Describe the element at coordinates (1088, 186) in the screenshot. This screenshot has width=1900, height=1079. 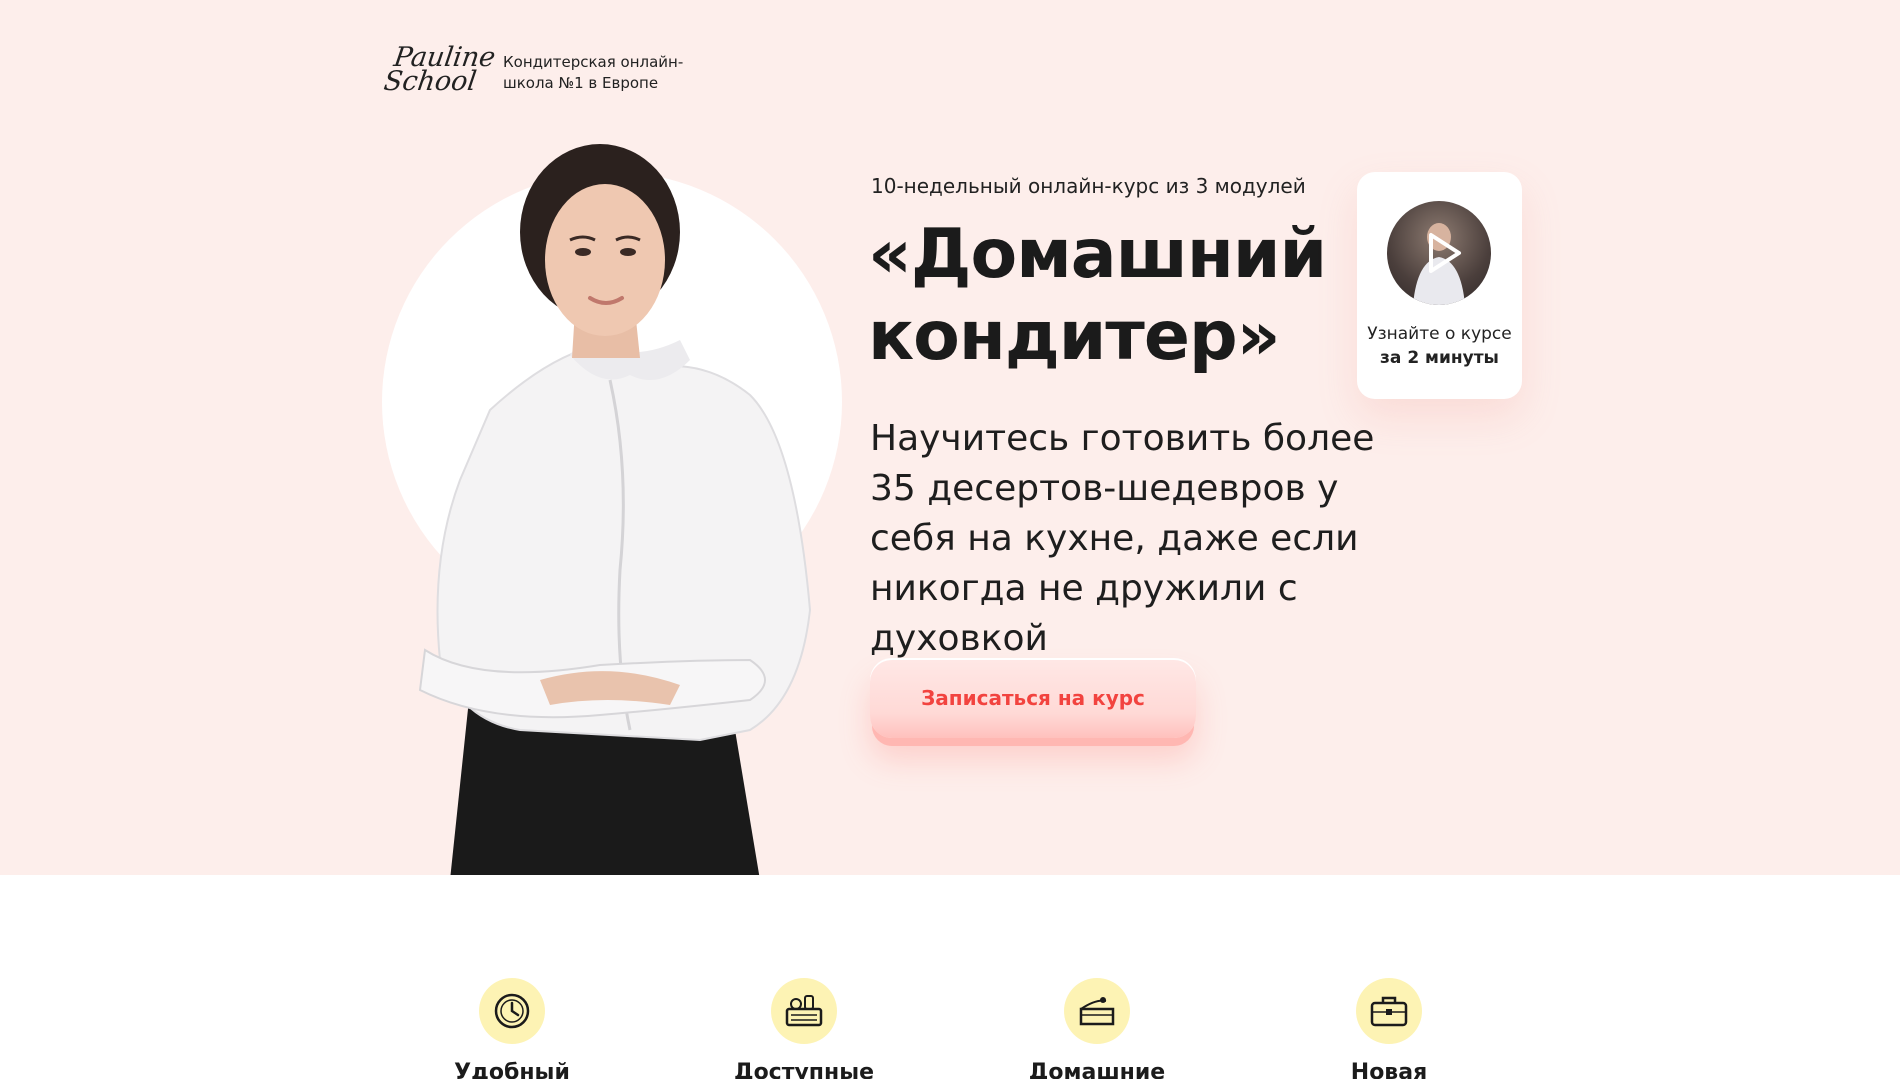
I see `course-subtitle: 10-недельный онлайн-курс из 3 модулей` at that location.